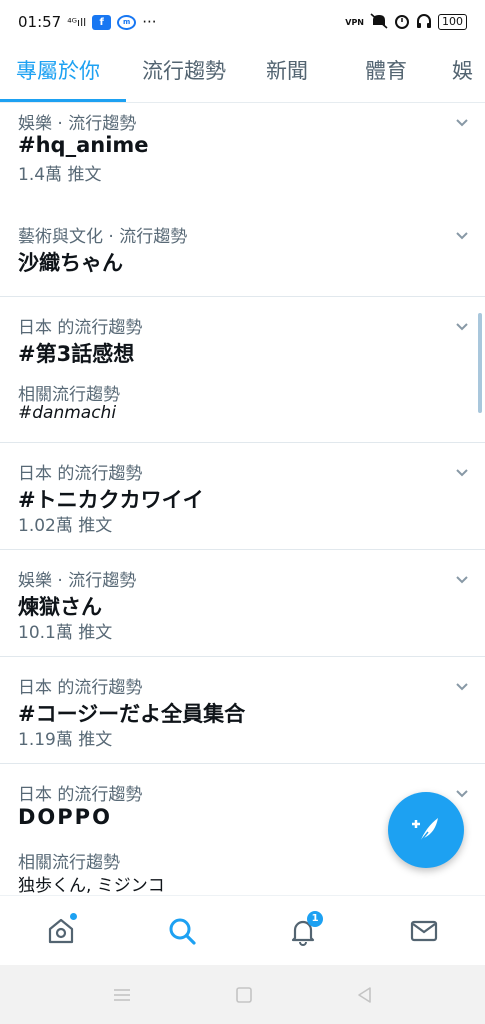 The width and height of the screenshot is (485, 1024). I want to click on home-square-icon, so click(244, 995).